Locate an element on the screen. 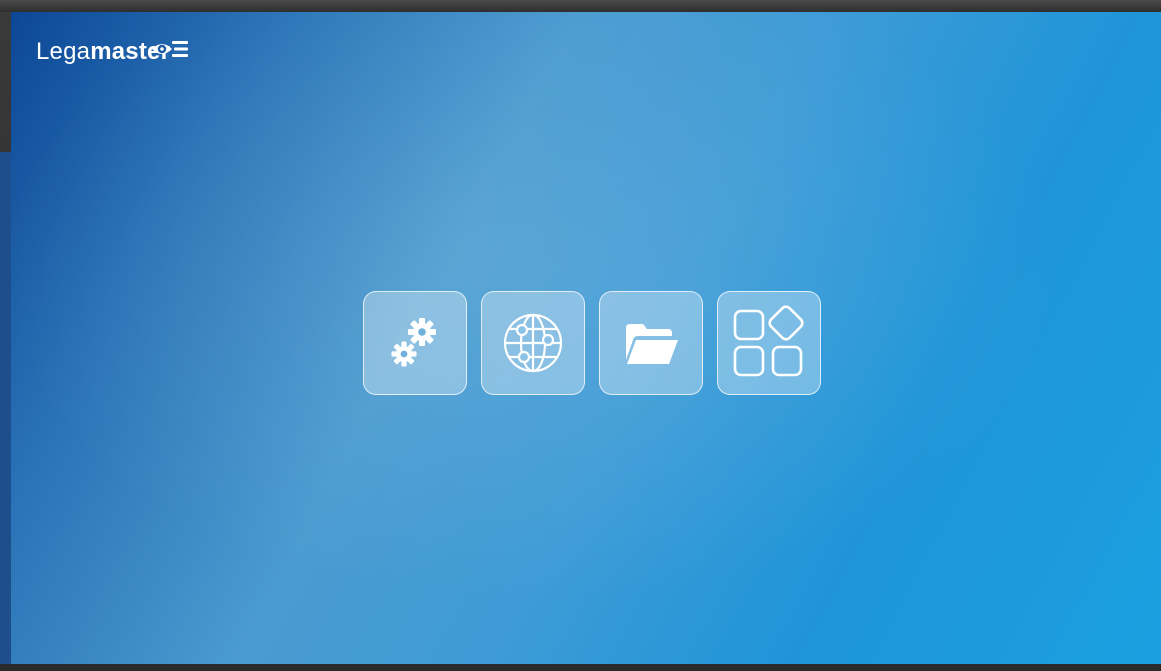 This screenshot has width=1161, height=671. browser-button is located at coordinates (533, 343).